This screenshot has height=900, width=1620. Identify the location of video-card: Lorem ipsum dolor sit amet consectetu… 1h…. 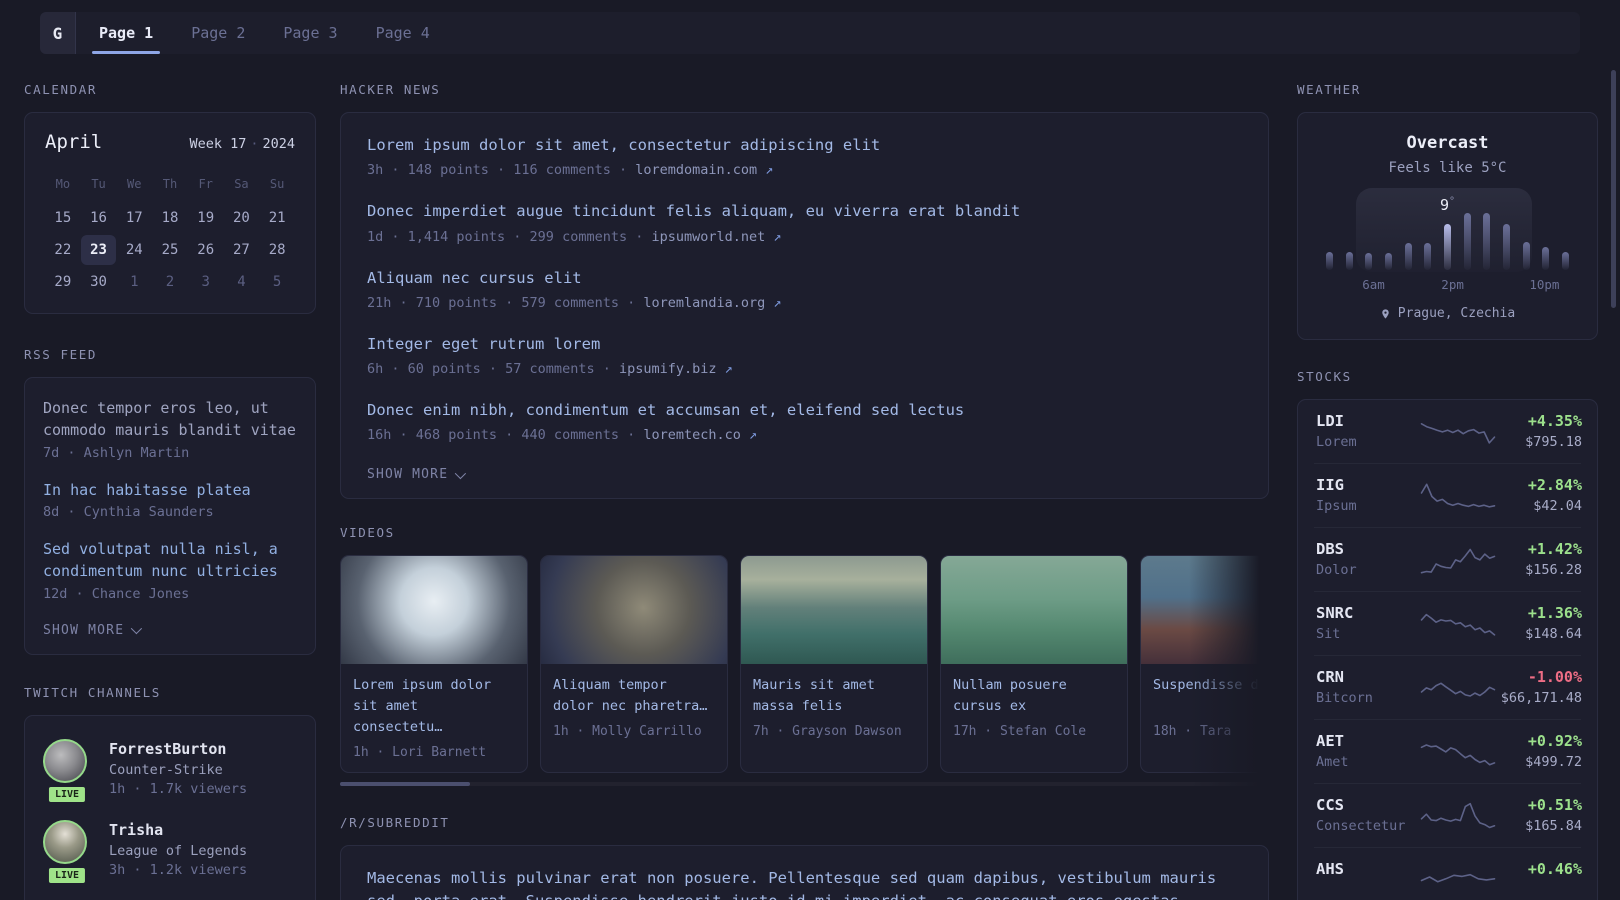
(434, 664).